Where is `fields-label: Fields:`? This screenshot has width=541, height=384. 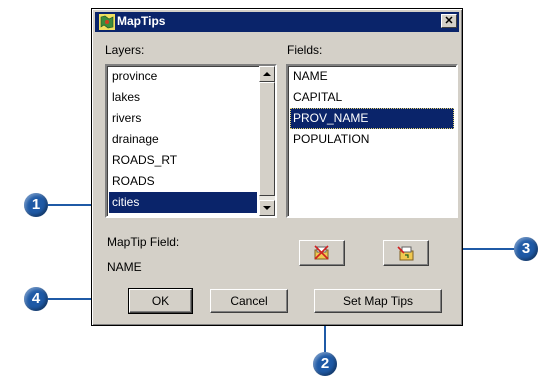
fields-label: Fields: is located at coordinates (305, 50).